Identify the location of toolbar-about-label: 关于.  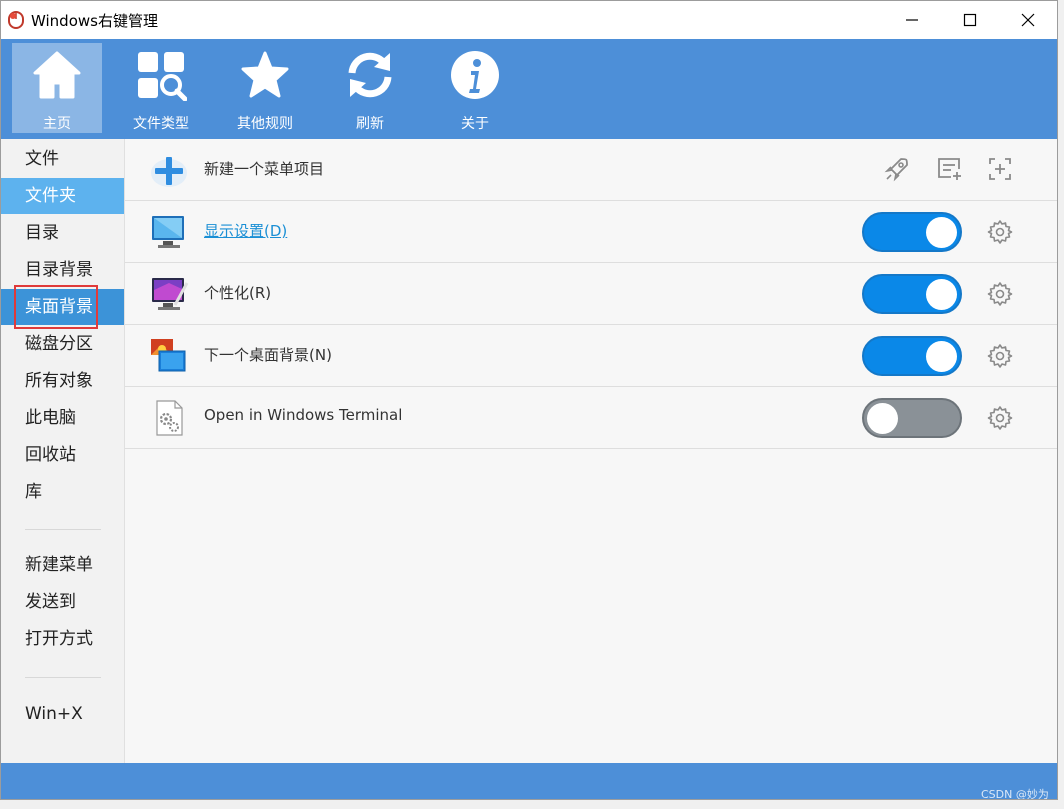
(475, 124).